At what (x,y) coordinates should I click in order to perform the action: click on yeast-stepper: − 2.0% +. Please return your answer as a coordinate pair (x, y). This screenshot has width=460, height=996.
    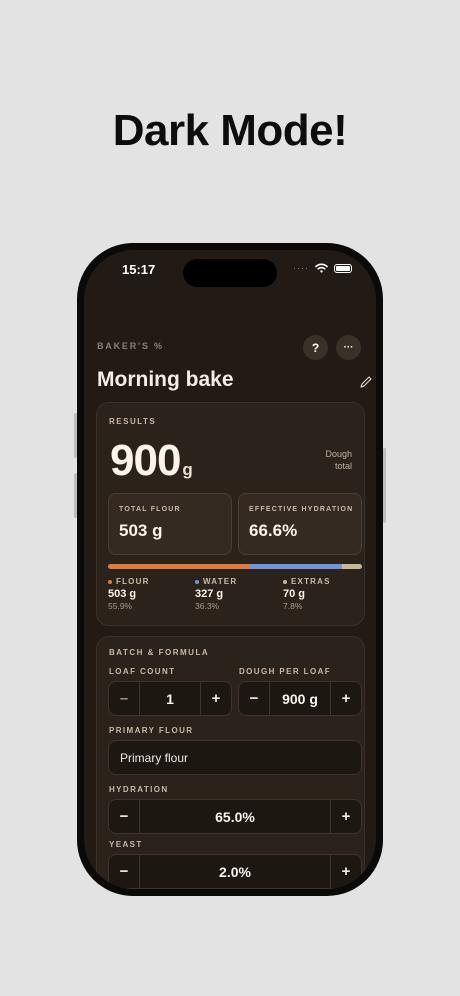
    Looking at the image, I should click on (235, 871).